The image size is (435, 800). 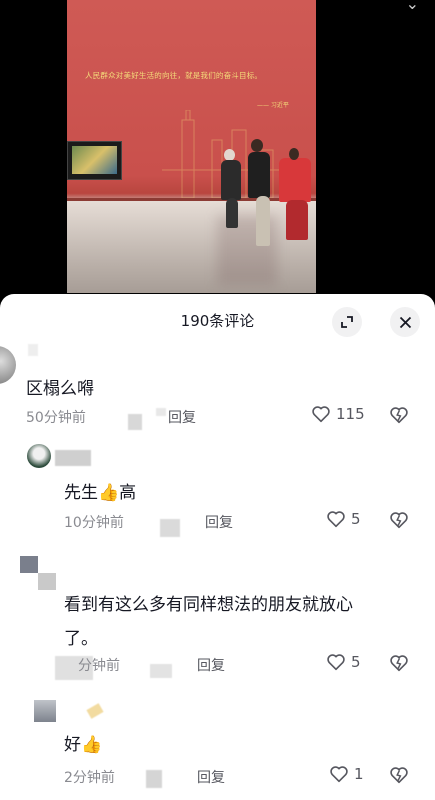 What do you see at coordinates (412, 6) in the screenshot?
I see `more-icon: ⌄` at bounding box center [412, 6].